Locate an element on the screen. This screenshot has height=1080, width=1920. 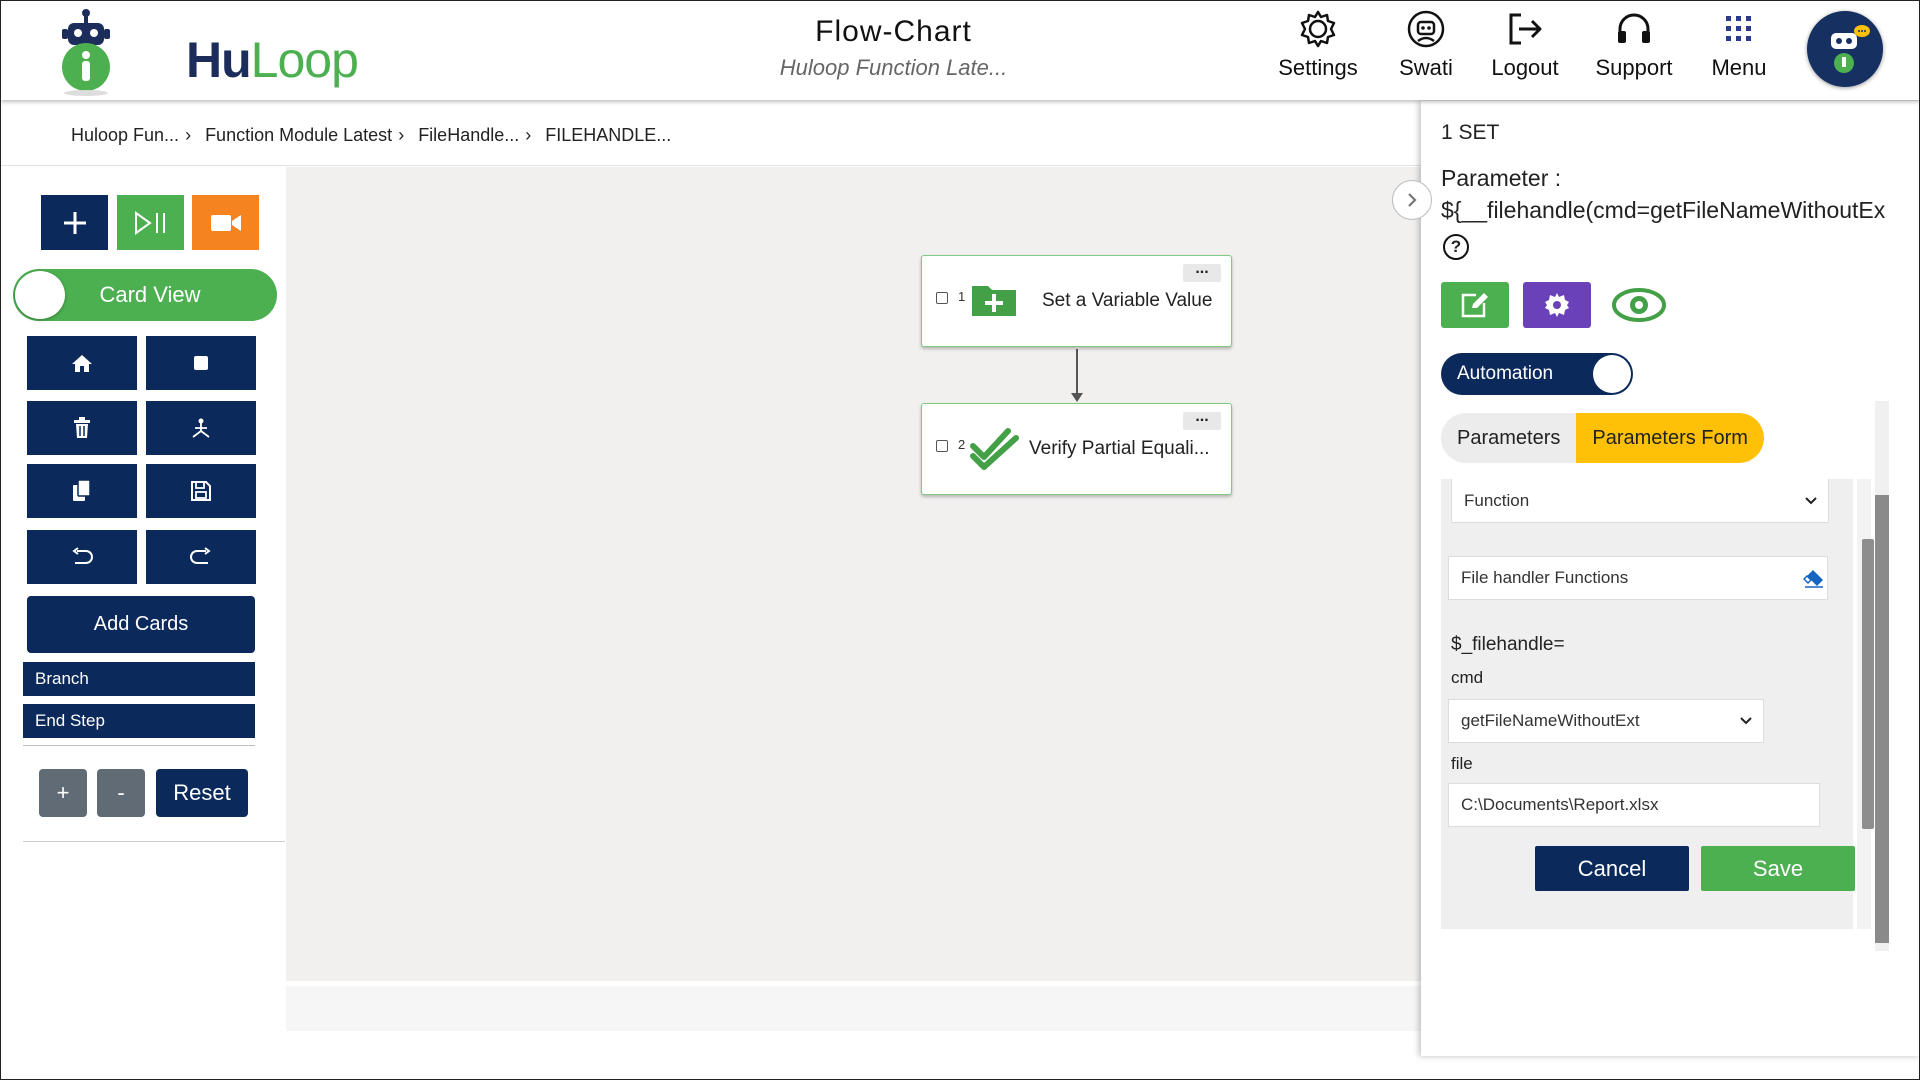
stop-button is located at coordinates (201, 363).